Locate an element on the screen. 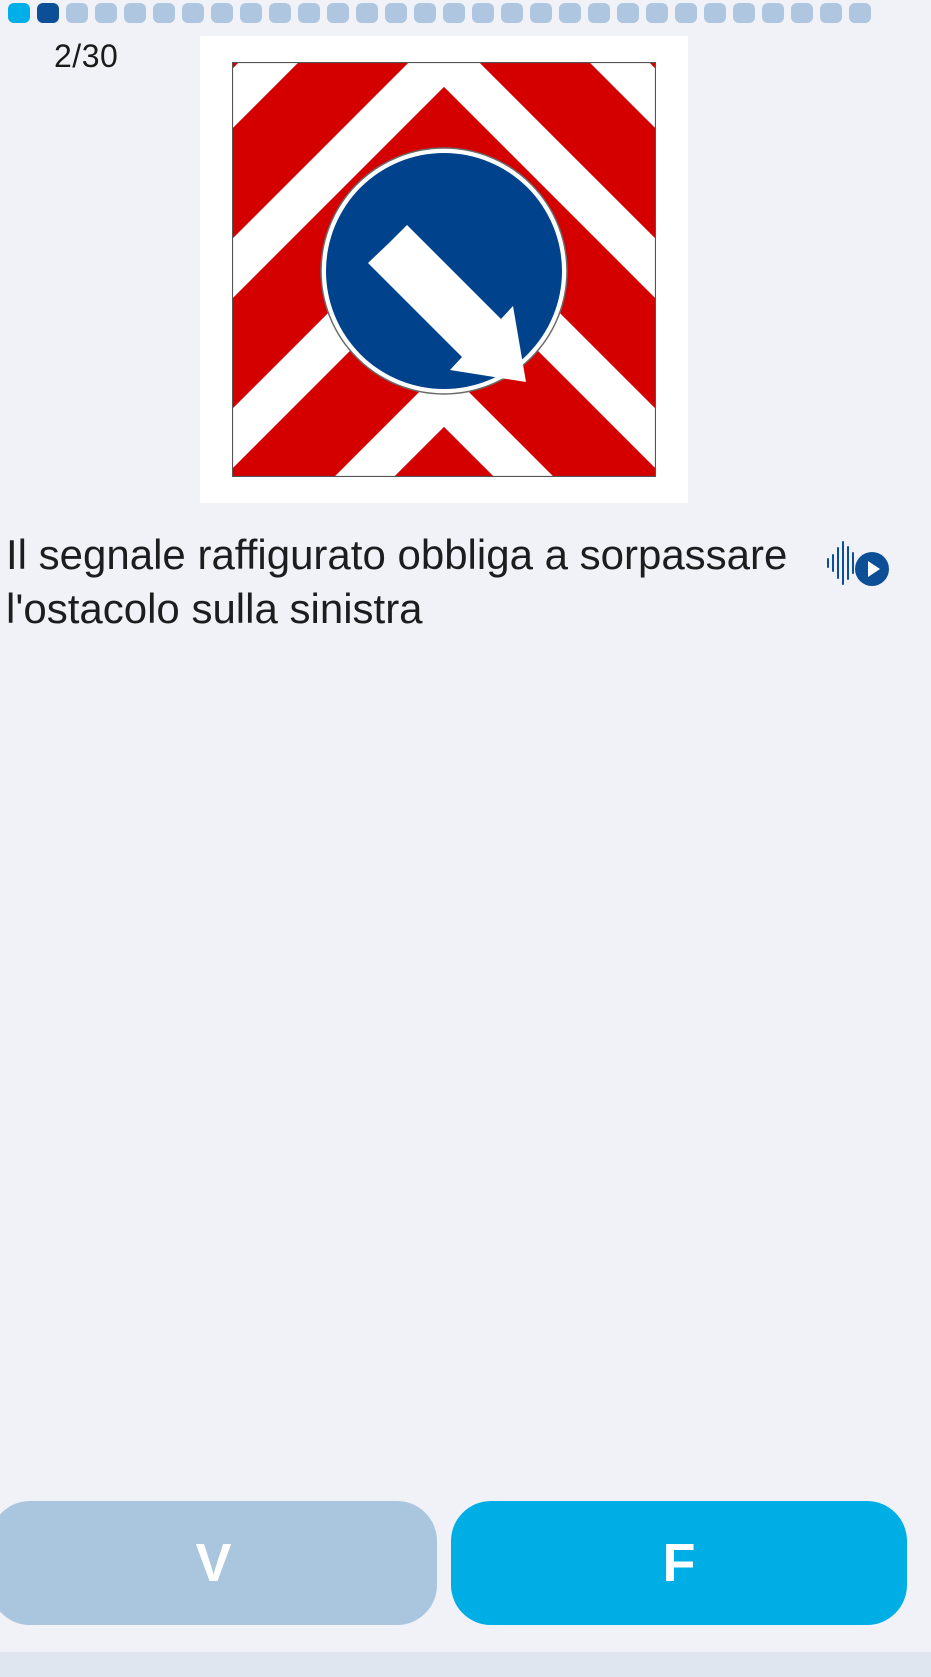 Image resolution: width=931 pixels, height=1677 pixels. audio-play-icon is located at coordinates (858, 563).